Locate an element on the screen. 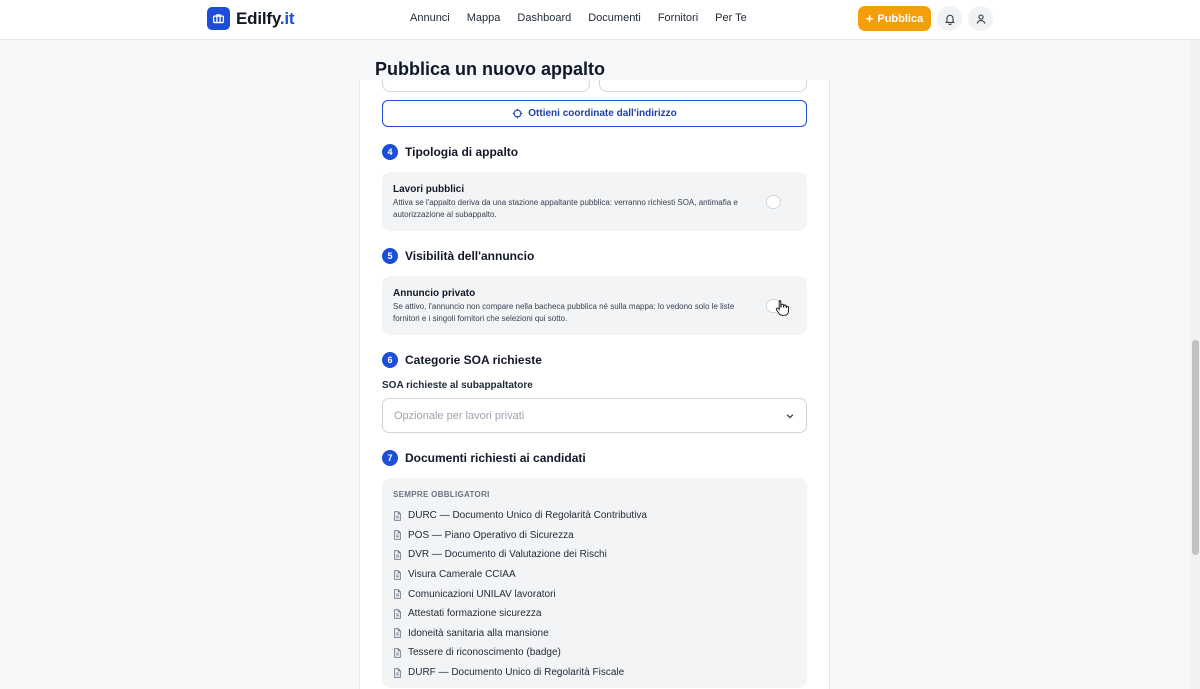  page-scrollbar is located at coordinates (1195, 364).